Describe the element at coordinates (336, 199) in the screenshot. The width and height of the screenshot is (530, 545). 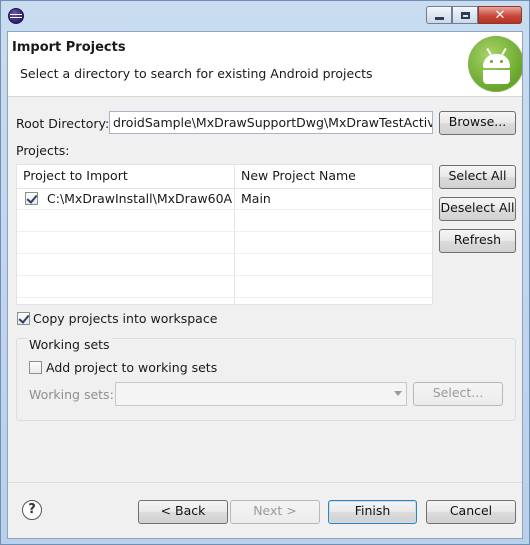
I see `project-name-cell: Main` at that location.